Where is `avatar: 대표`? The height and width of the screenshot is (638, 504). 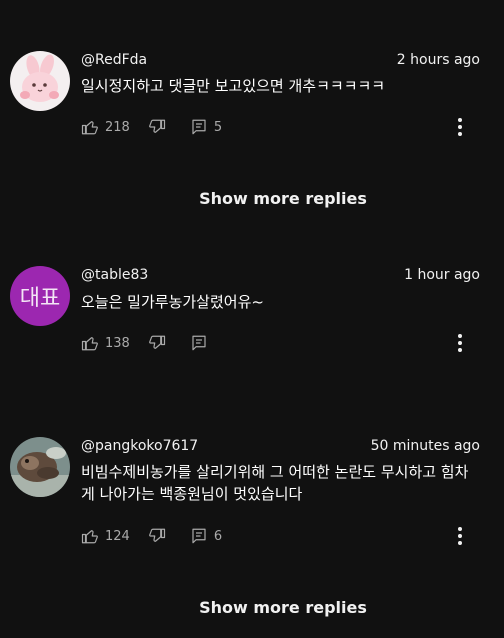
avatar: 대표 is located at coordinates (40, 296).